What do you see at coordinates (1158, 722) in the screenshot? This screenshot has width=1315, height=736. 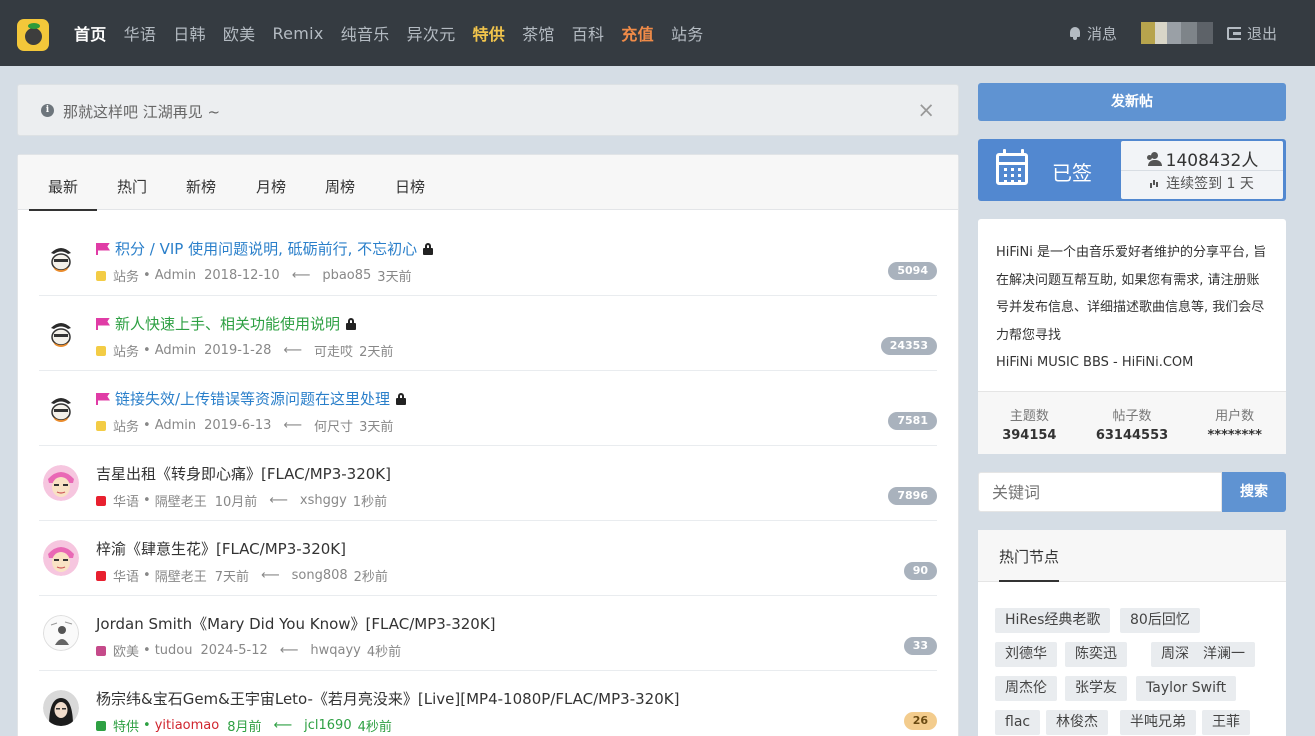 I see `hot-tag: 半吨兄弟` at bounding box center [1158, 722].